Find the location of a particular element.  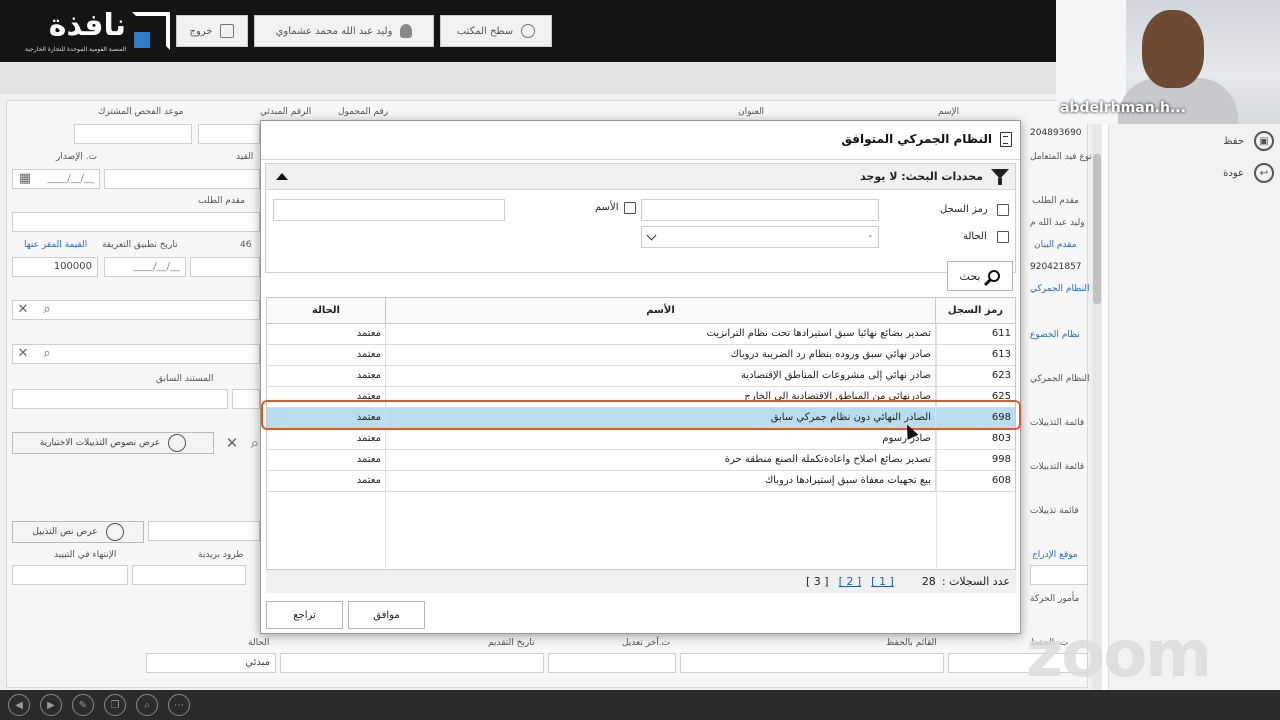

label-issue-date: ت. الإصدار is located at coordinates (77, 157).